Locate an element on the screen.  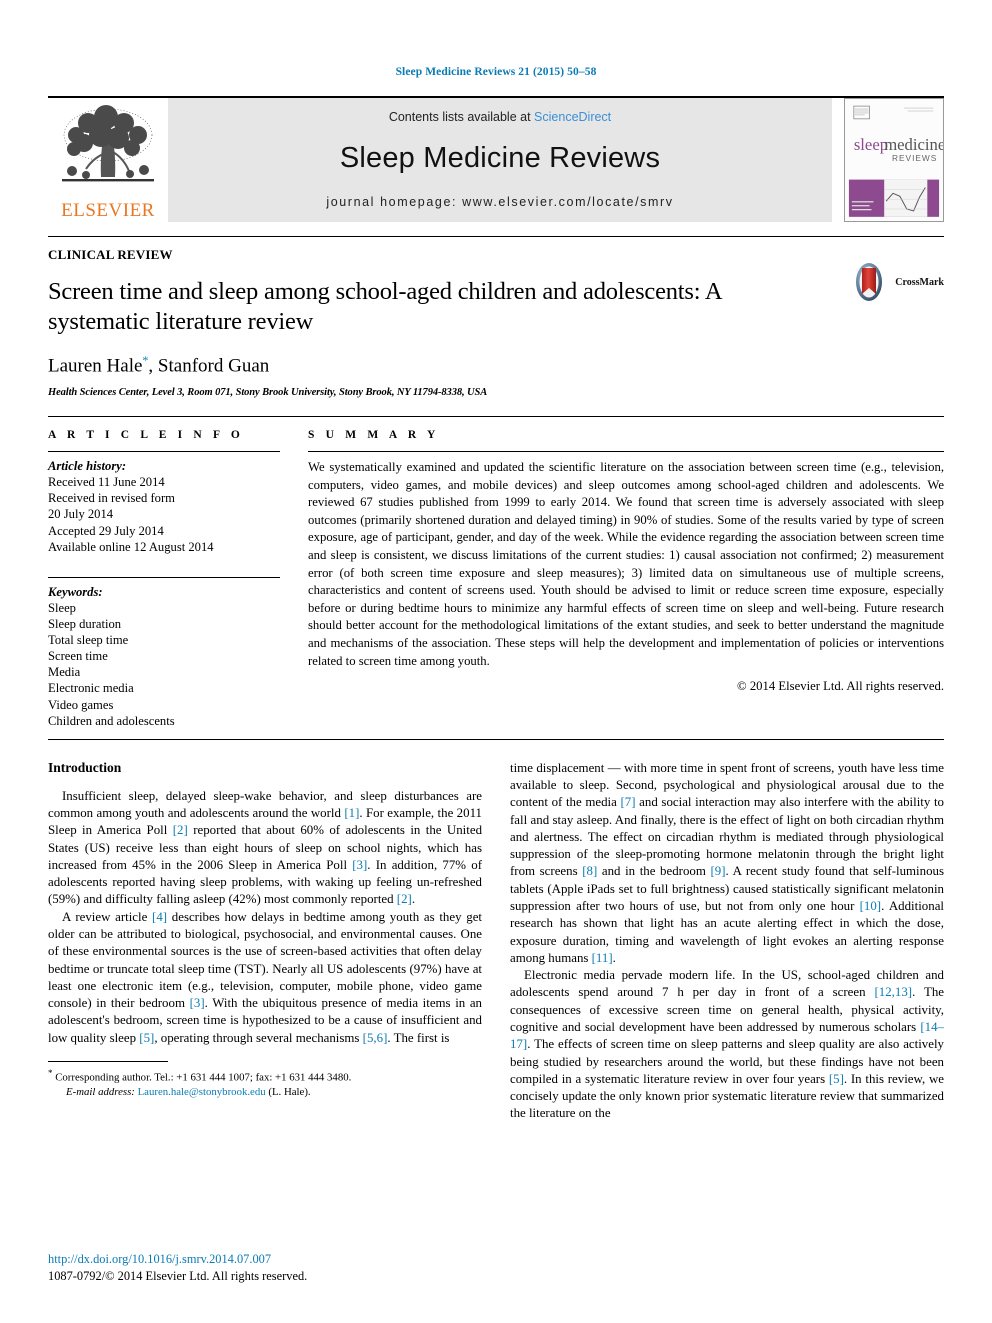
keyword-item: Media is located at coordinates (64, 672).